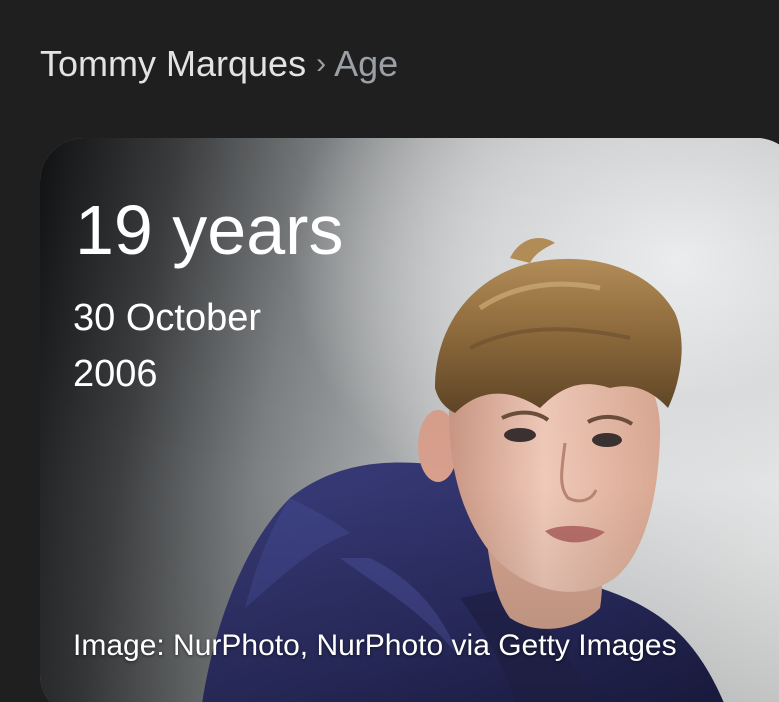  Describe the element at coordinates (173, 64) in the screenshot. I see `breadcrumb-entity-link: Tommy Marques` at that location.